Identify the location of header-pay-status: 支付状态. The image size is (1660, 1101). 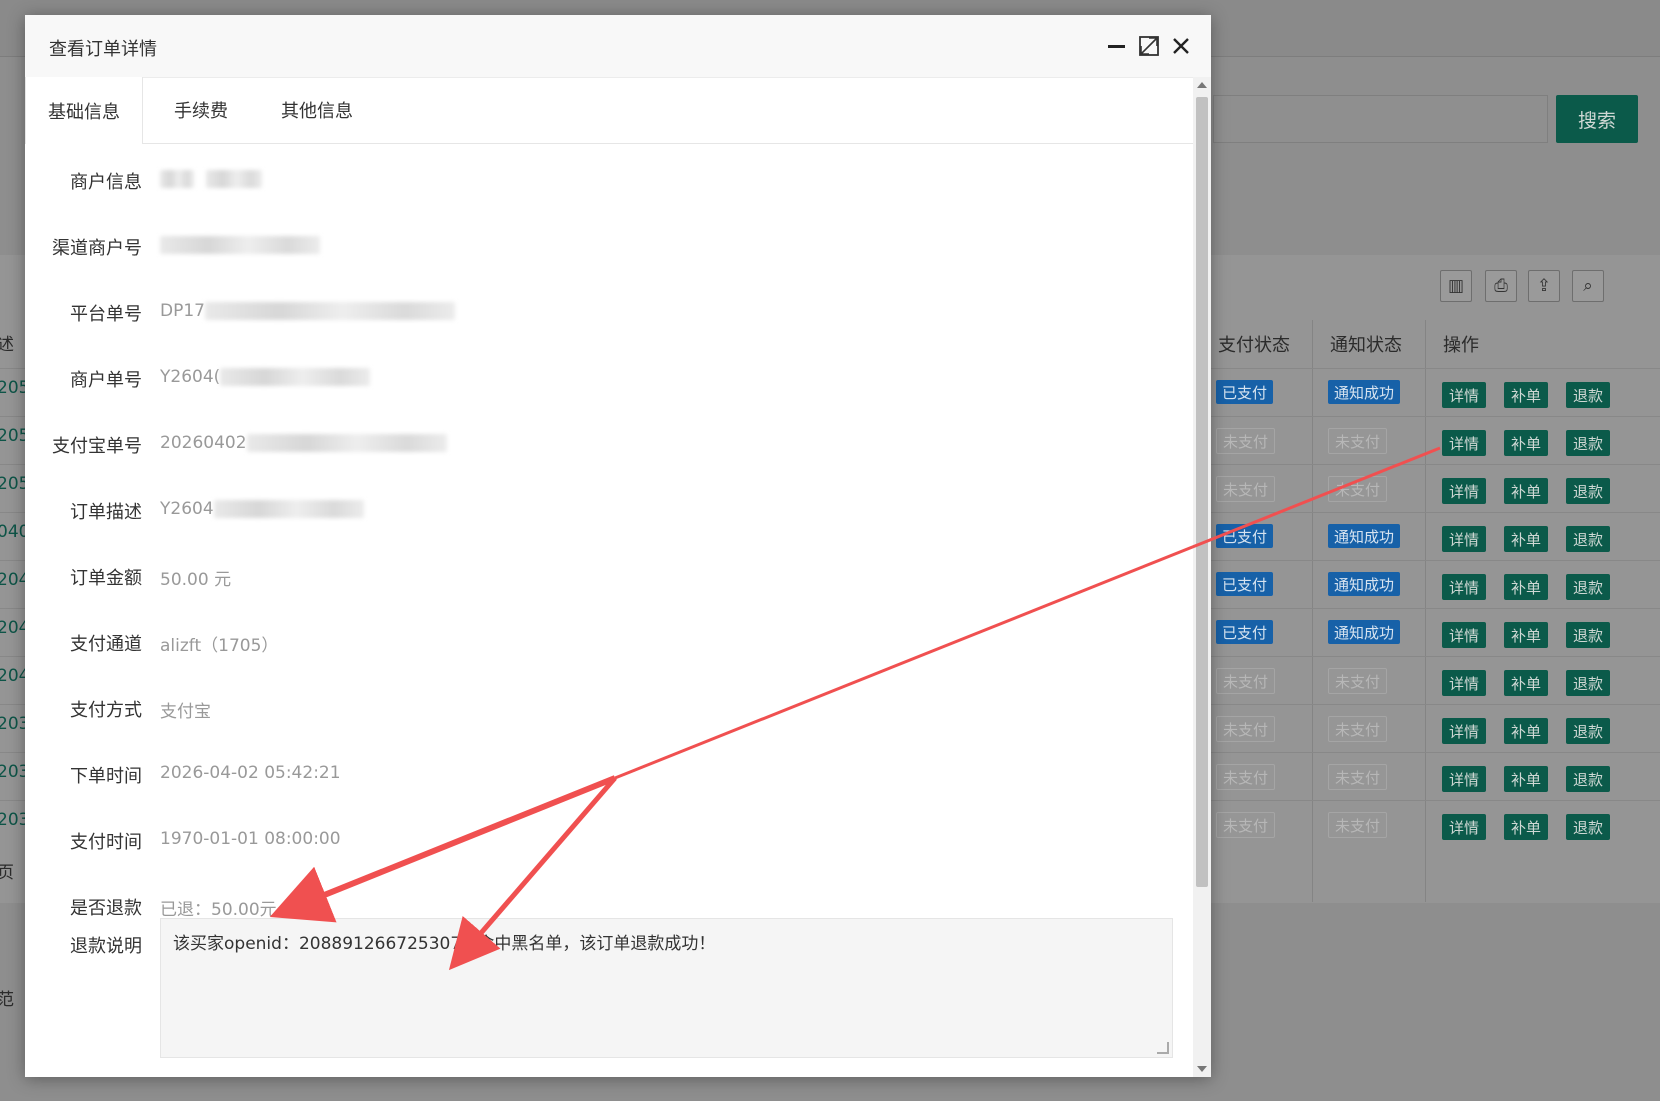
(1254, 345).